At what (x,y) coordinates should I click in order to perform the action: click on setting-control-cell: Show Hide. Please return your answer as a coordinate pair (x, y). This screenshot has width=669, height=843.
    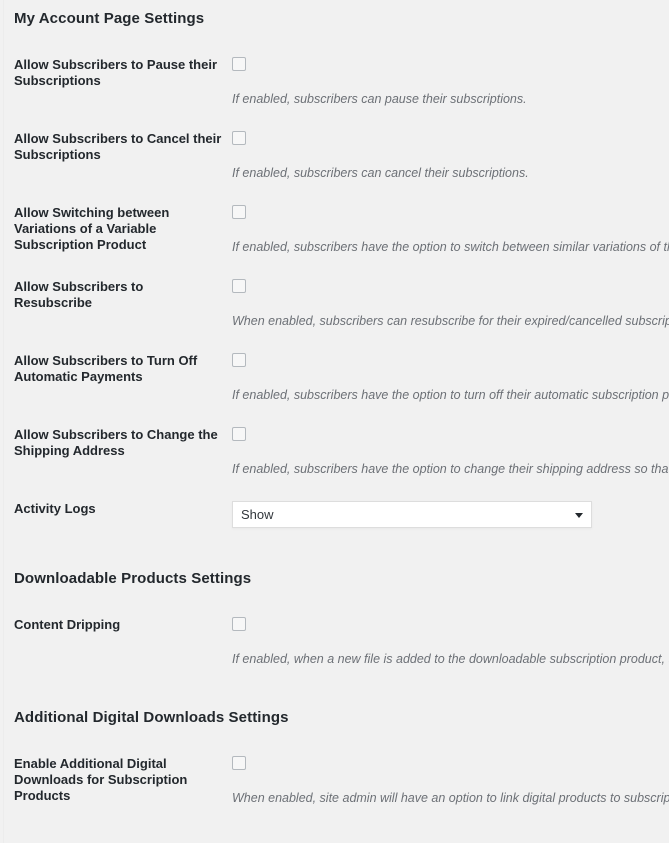
    Looking at the image, I should click on (450, 514).